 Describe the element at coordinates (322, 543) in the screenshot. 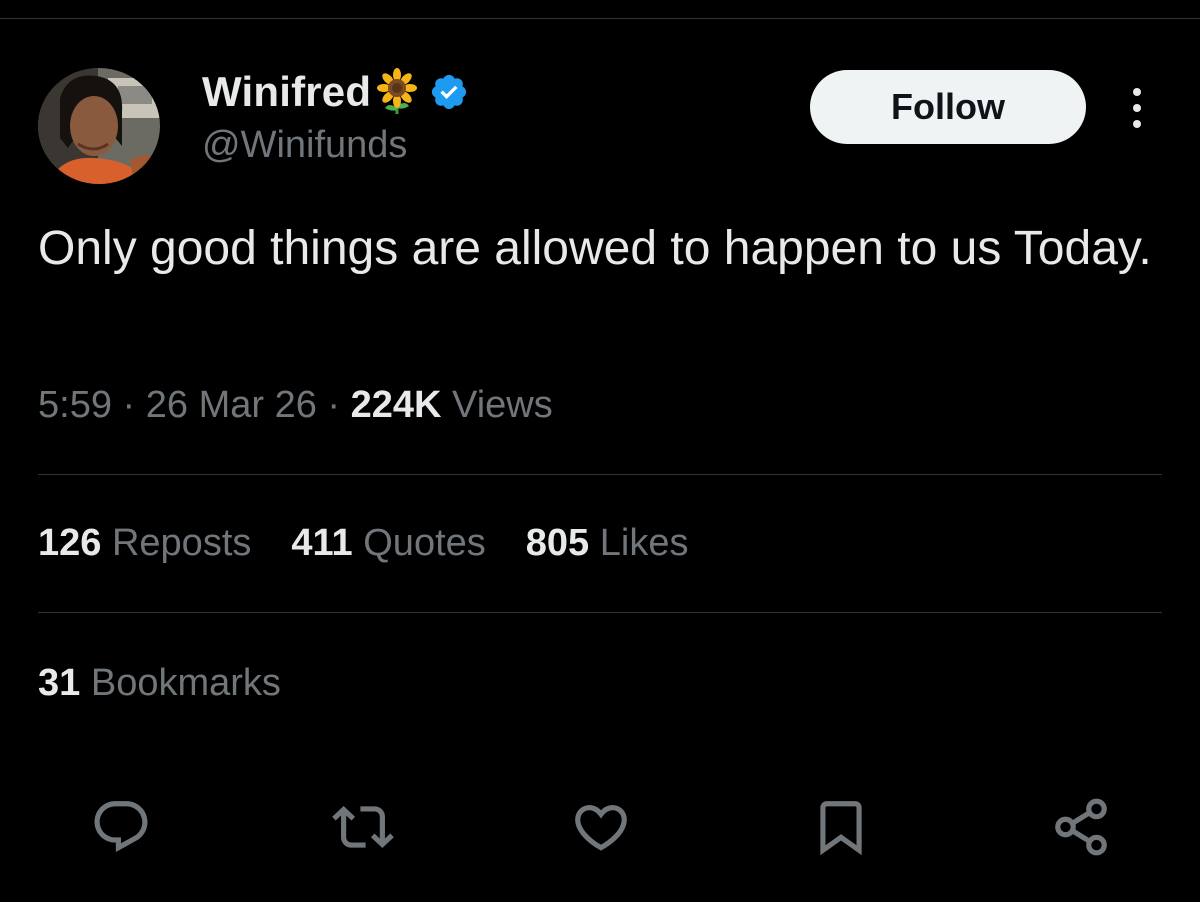

I see `quotes-count: 411` at that location.